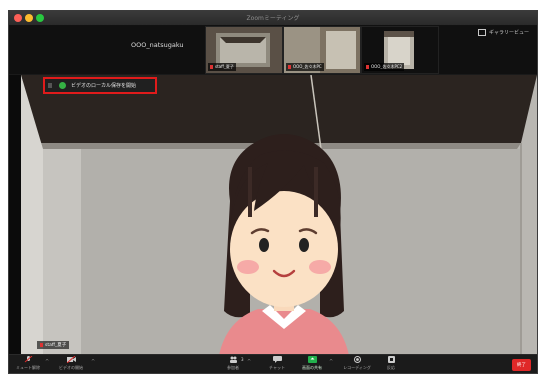 This screenshot has height=374, width=542. I want to click on reaction-icon, so click(391, 359).